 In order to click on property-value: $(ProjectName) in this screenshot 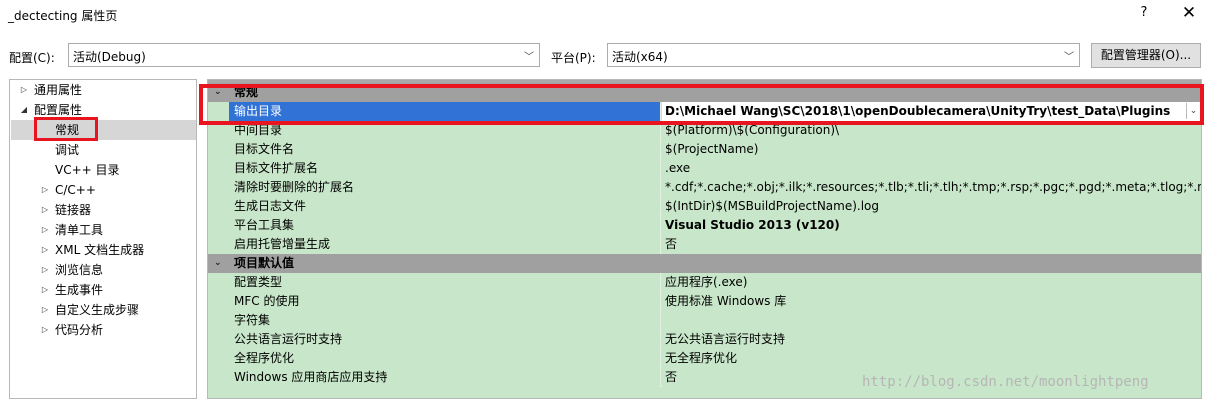, I will do `click(931, 149)`.